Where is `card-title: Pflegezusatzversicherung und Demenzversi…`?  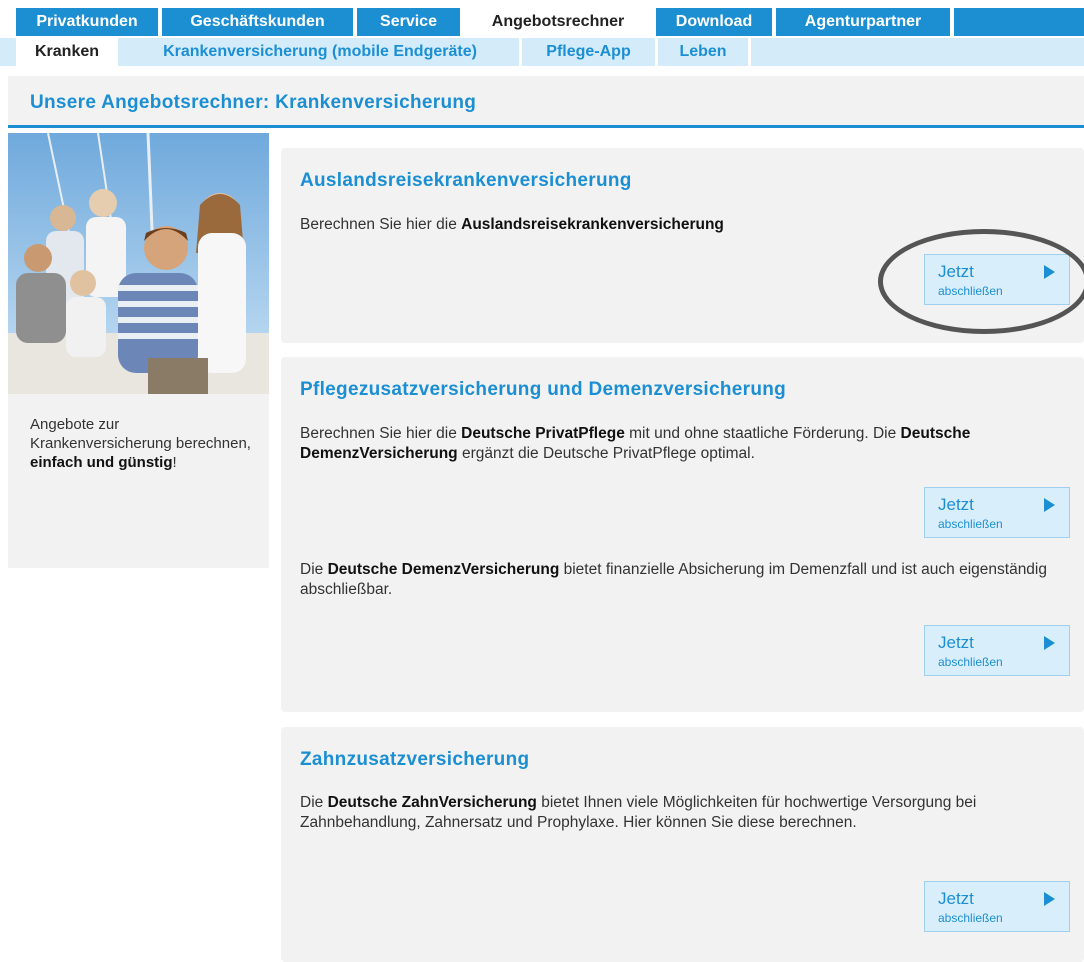
card-title: Pflegezusatzversicherung und Demenzversi… is located at coordinates (543, 389).